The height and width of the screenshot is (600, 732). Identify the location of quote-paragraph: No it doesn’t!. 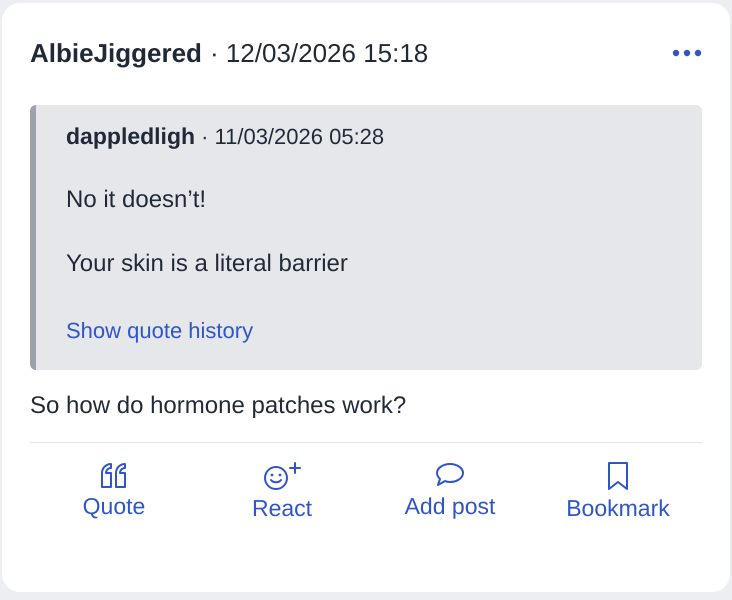
(137, 200).